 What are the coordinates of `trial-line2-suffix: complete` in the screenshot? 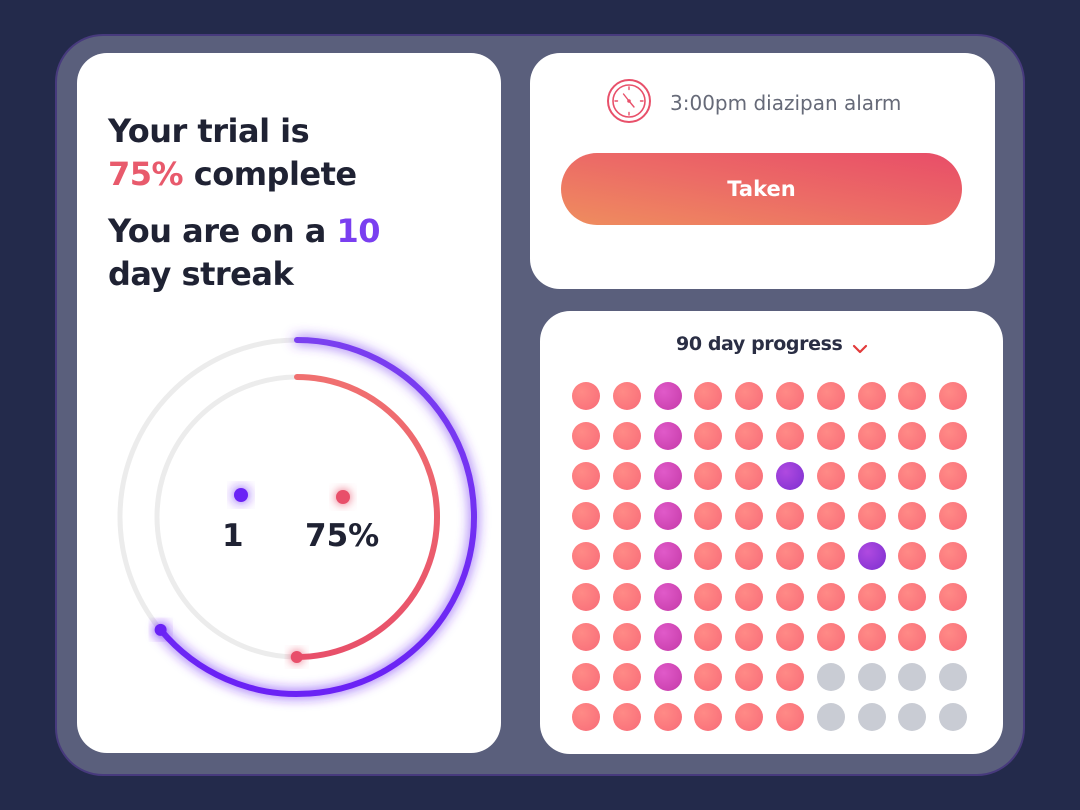 It's located at (270, 174).